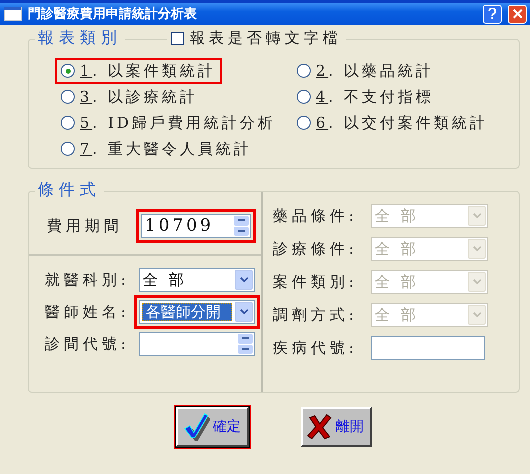 Image resolution: width=530 pixels, height=474 pixels. I want to click on checkmark-icon, so click(196, 427).